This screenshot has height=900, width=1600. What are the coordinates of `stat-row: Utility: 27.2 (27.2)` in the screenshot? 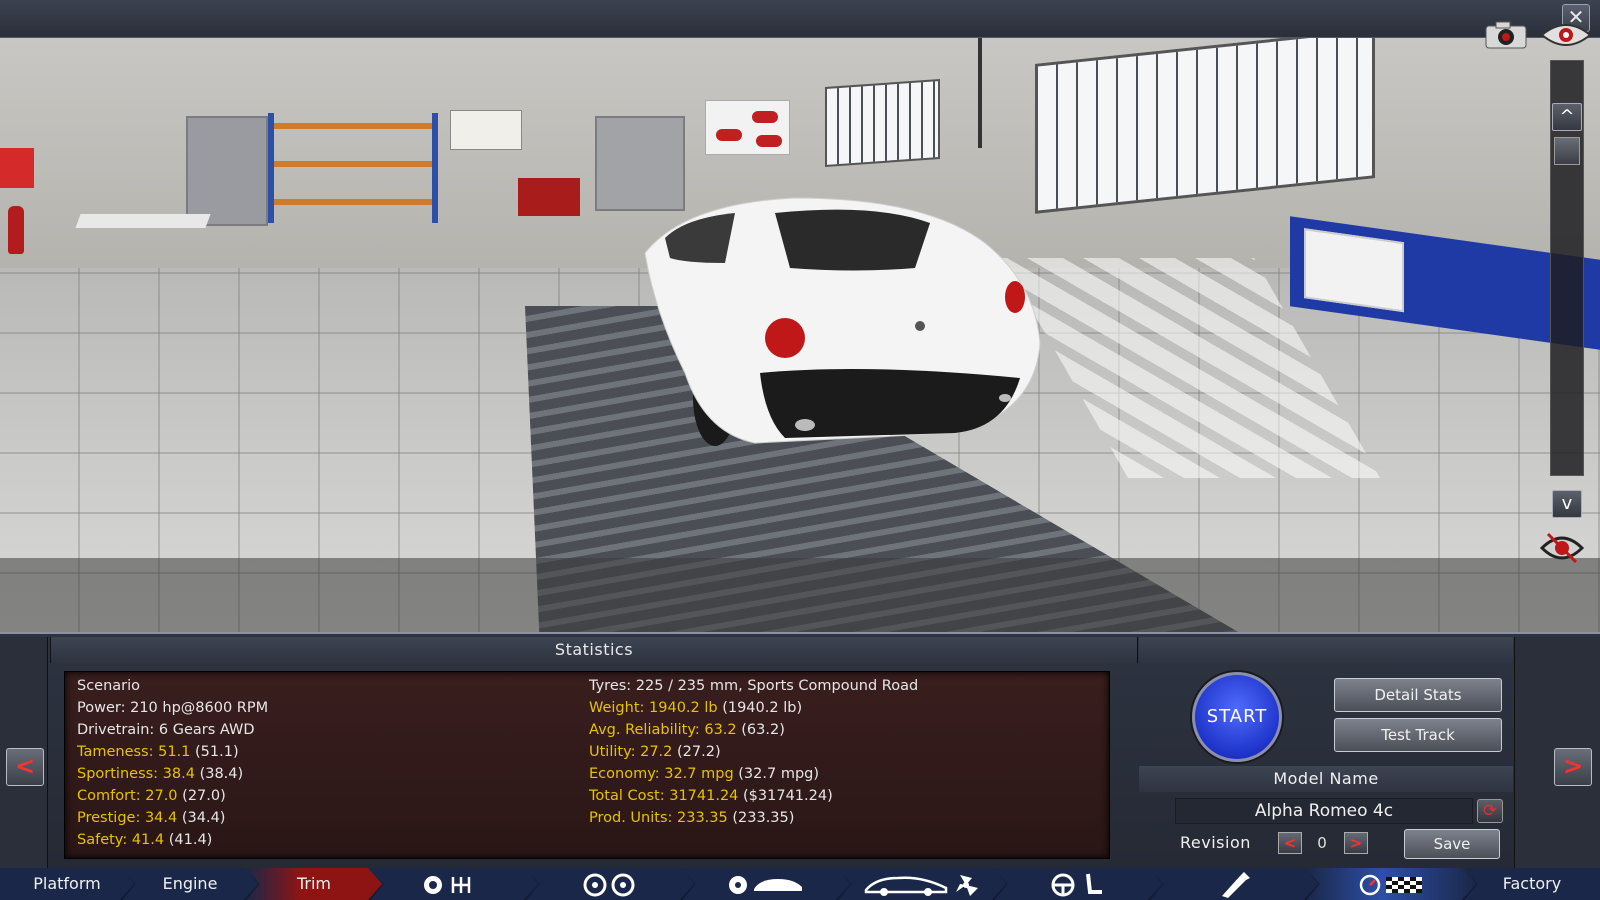 It's located at (655, 752).